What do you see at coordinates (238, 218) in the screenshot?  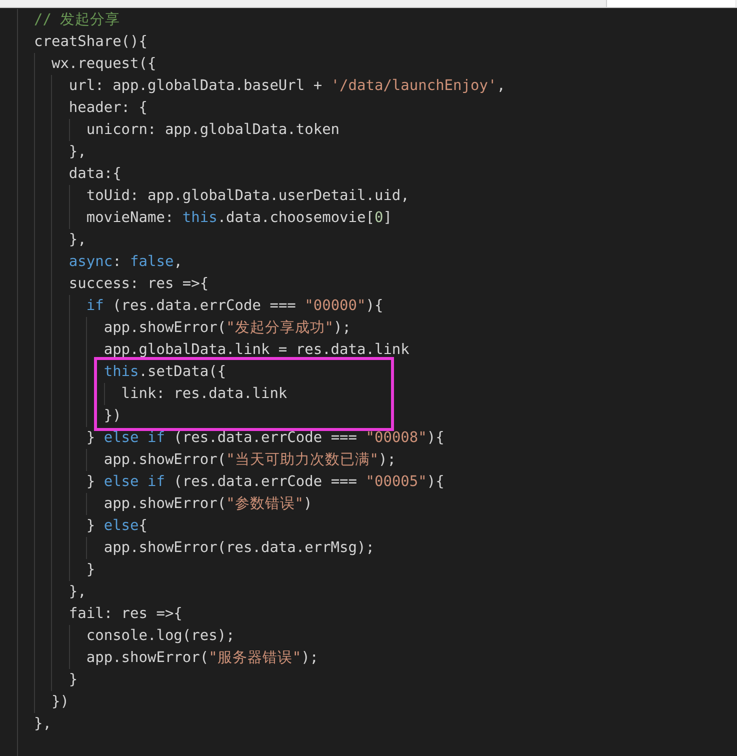 I see `code-line: movieName: this.data.choosemovie[0]` at bounding box center [238, 218].